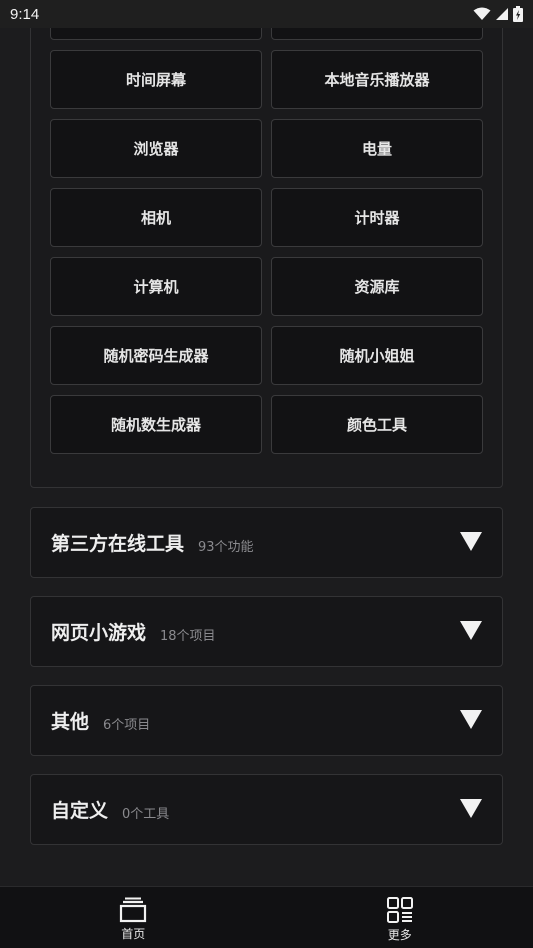 Image resolution: width=533 pixels, height=948 pixels. What do you see at coordinates (266, 720) in the screenshot?
I see `section-other: 其他 6个项目` at bounding box center [266, 720].